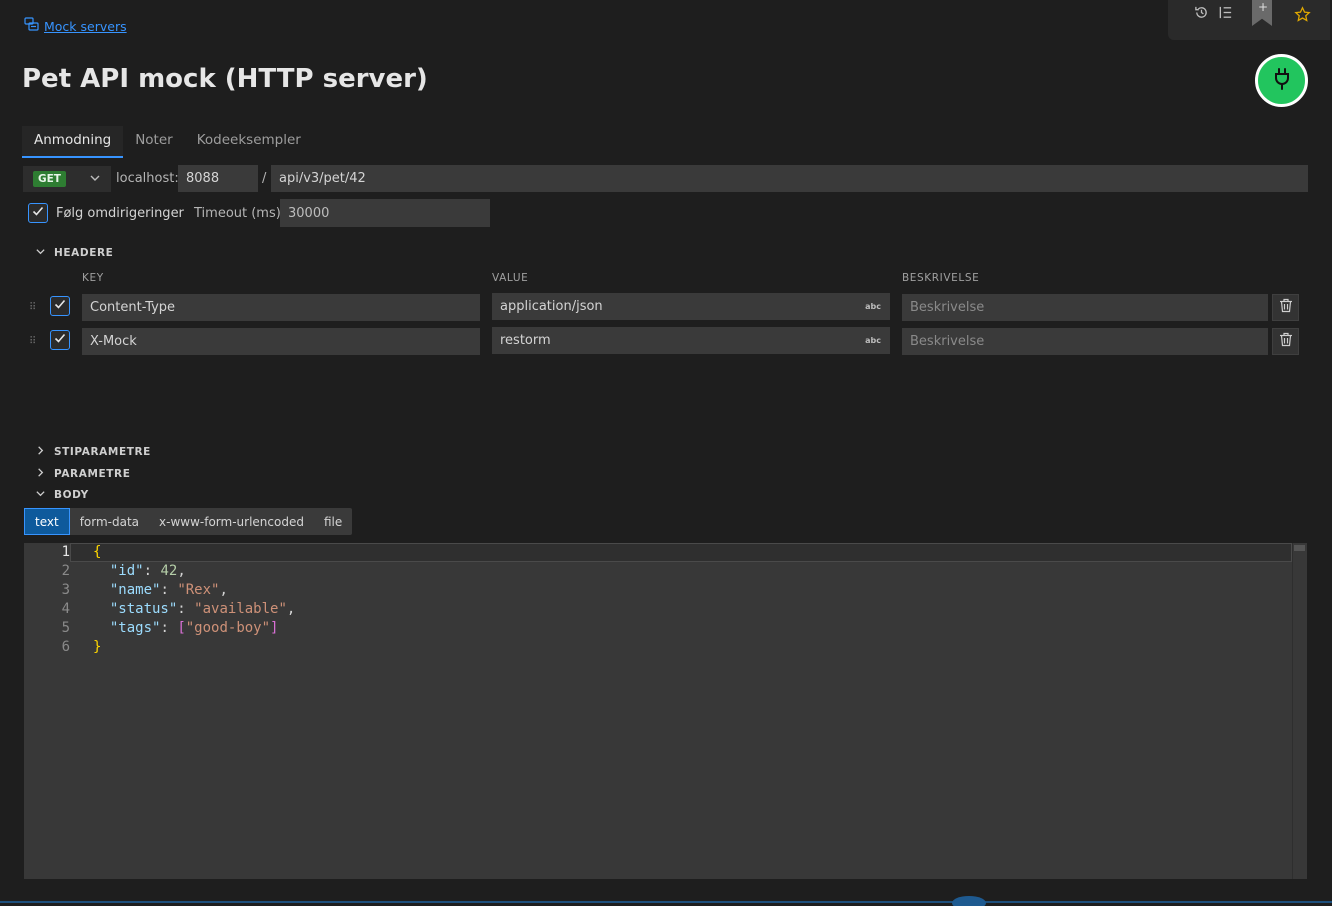 This screenshot has width=1332, height=906. What do you see at coordinates (85, 26) in the screenshot?
I see `breadcrumb-mock-servers-link: Mock servers` at bounding box center [85, 26].